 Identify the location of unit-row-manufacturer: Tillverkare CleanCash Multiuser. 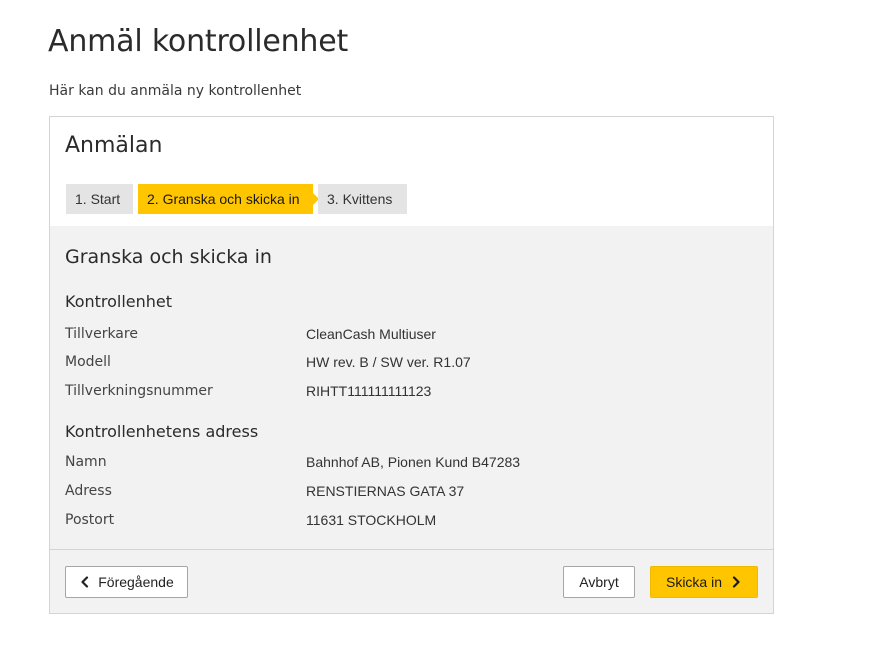
(410, 336).